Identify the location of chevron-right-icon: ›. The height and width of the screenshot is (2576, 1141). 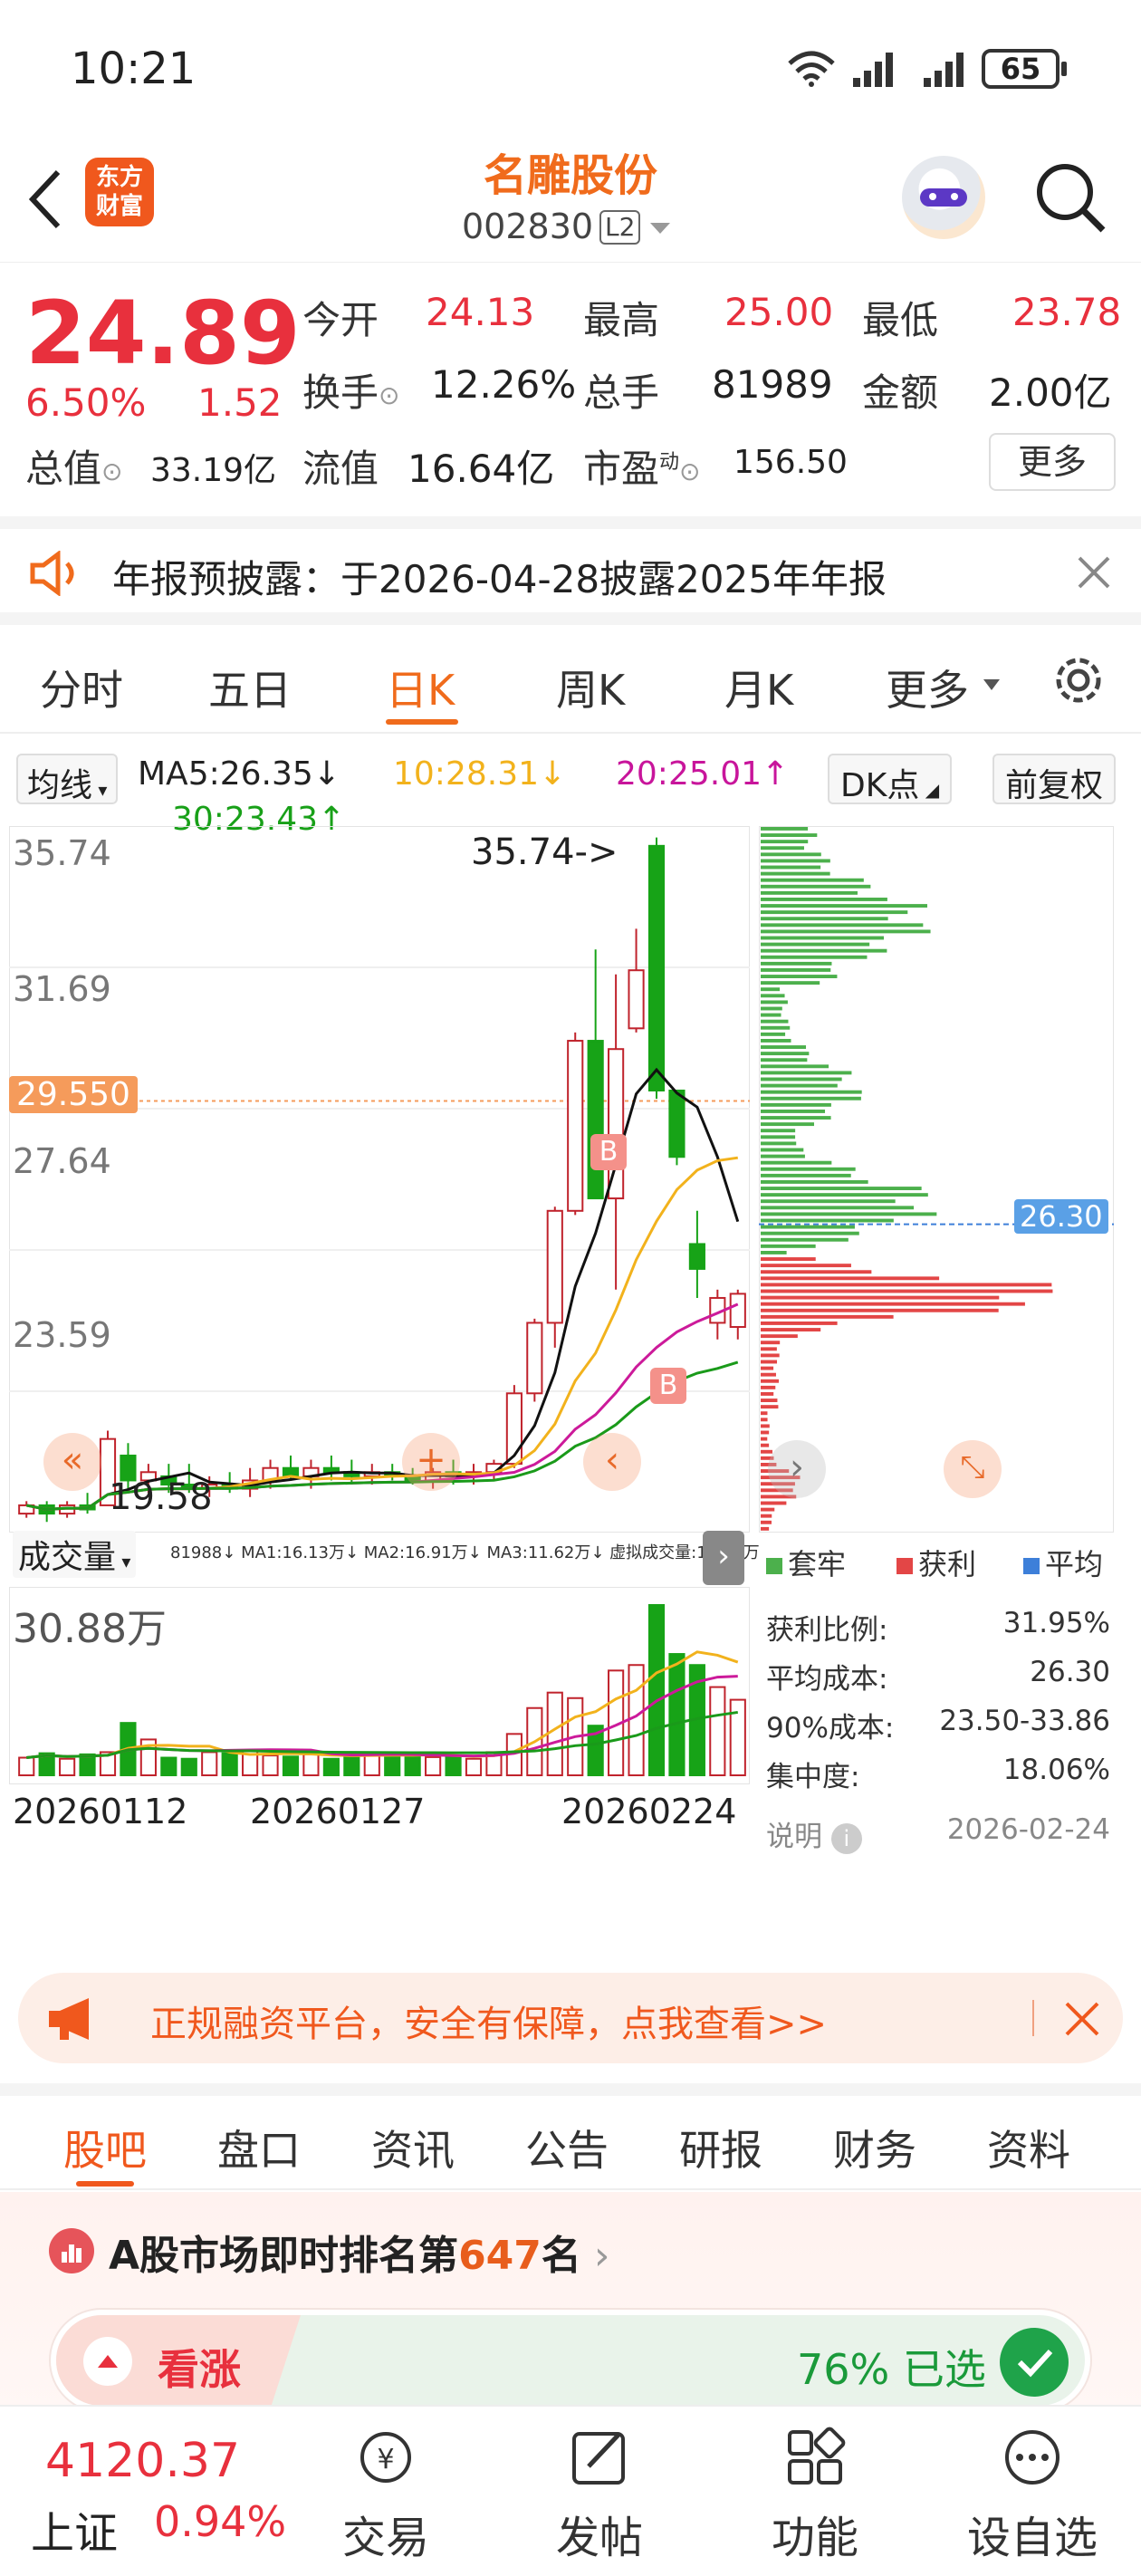
(723, 1558).